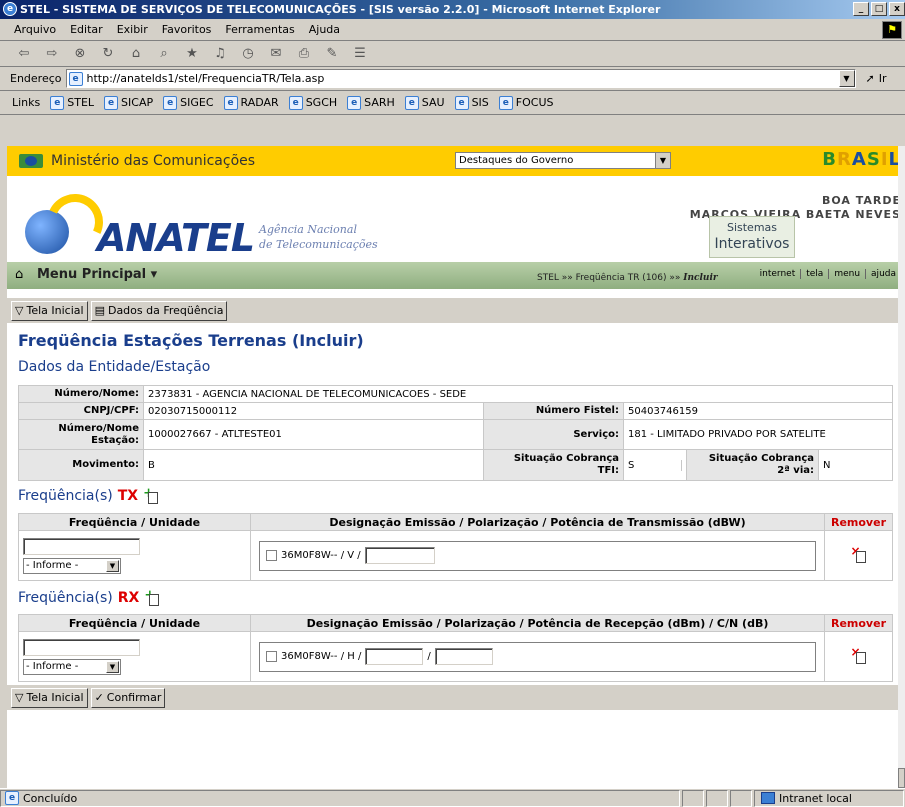 The width and height of the screenshot is (905, 807). What do you see at coordinates (192, 53) in the screenshot?
I see `favorites-icon: ★` at bounding box center [192, 53].